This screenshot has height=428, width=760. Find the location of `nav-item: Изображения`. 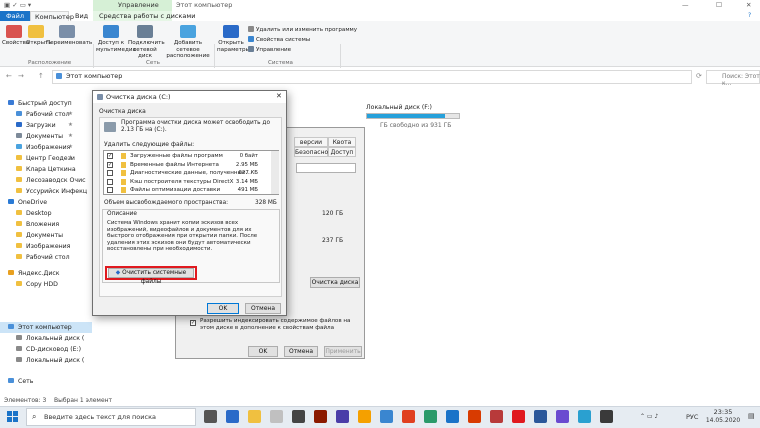

nav-item: Изображения is located at coordinates (43, 246).